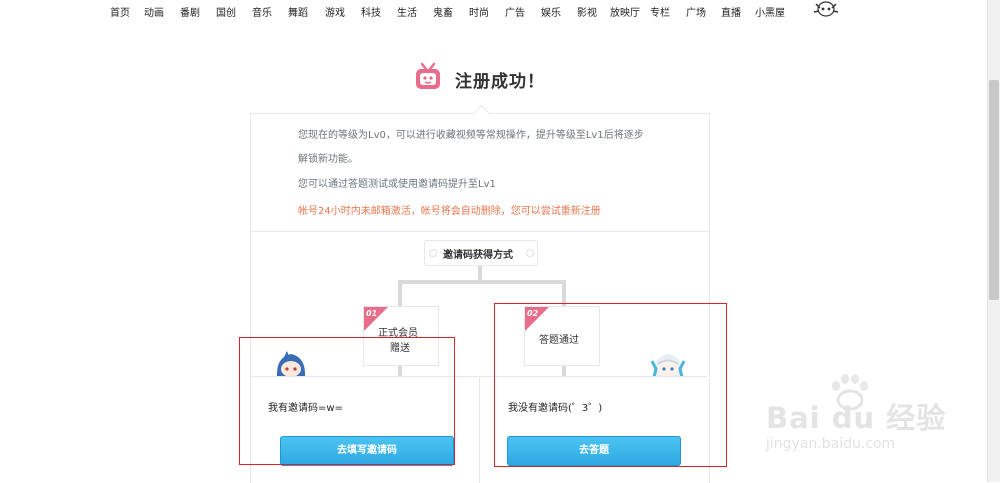  I want to click on nav-item-bangumi: 番剧, so click(190, 11).